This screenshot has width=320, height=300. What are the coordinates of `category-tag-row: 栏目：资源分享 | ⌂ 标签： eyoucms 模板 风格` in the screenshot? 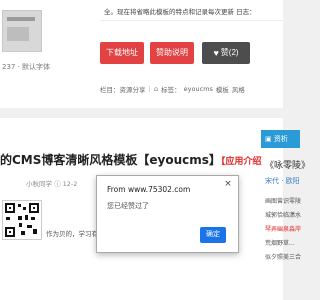 It's located at (172, 89).